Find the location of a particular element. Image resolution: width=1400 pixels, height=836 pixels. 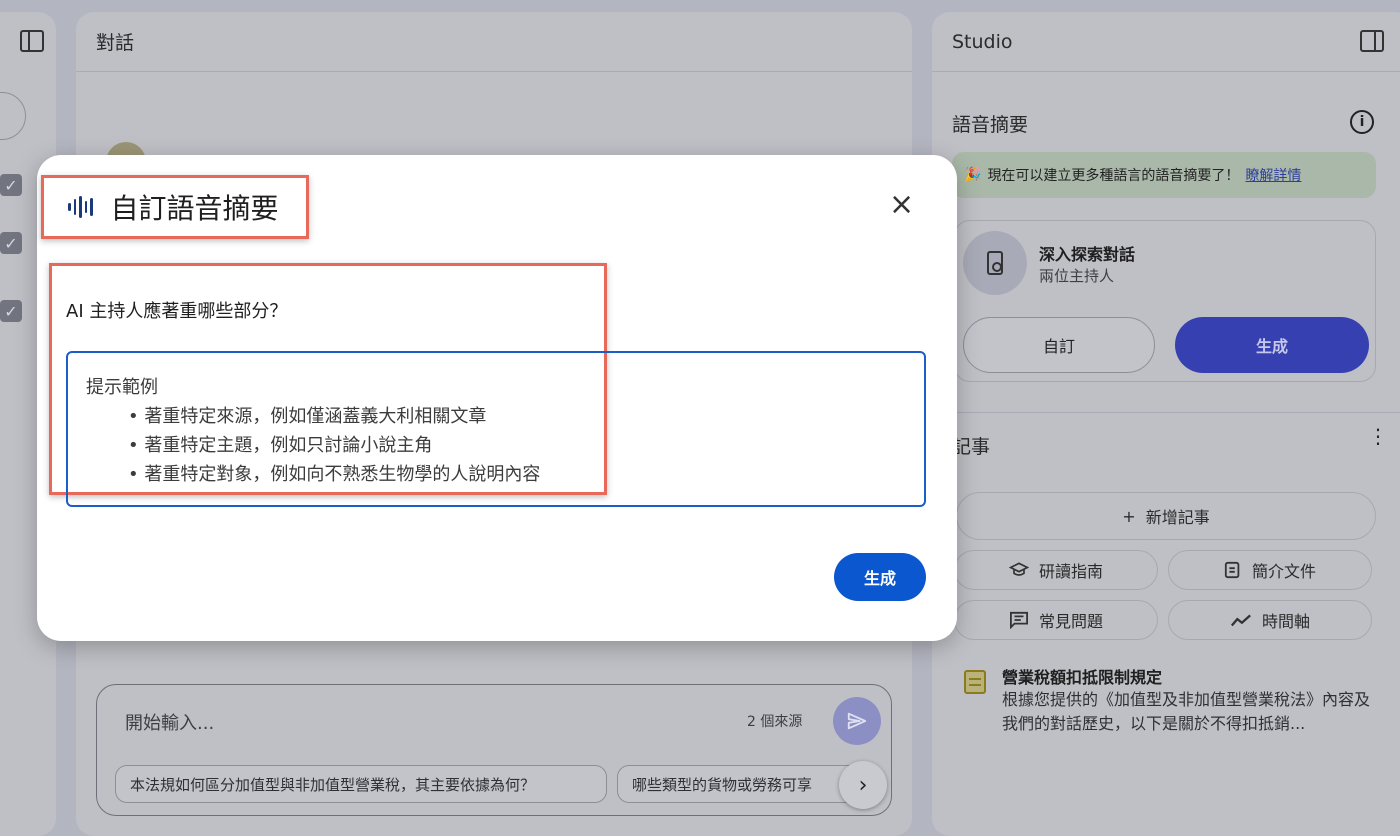

send-button is located at coordinates (857, 721).